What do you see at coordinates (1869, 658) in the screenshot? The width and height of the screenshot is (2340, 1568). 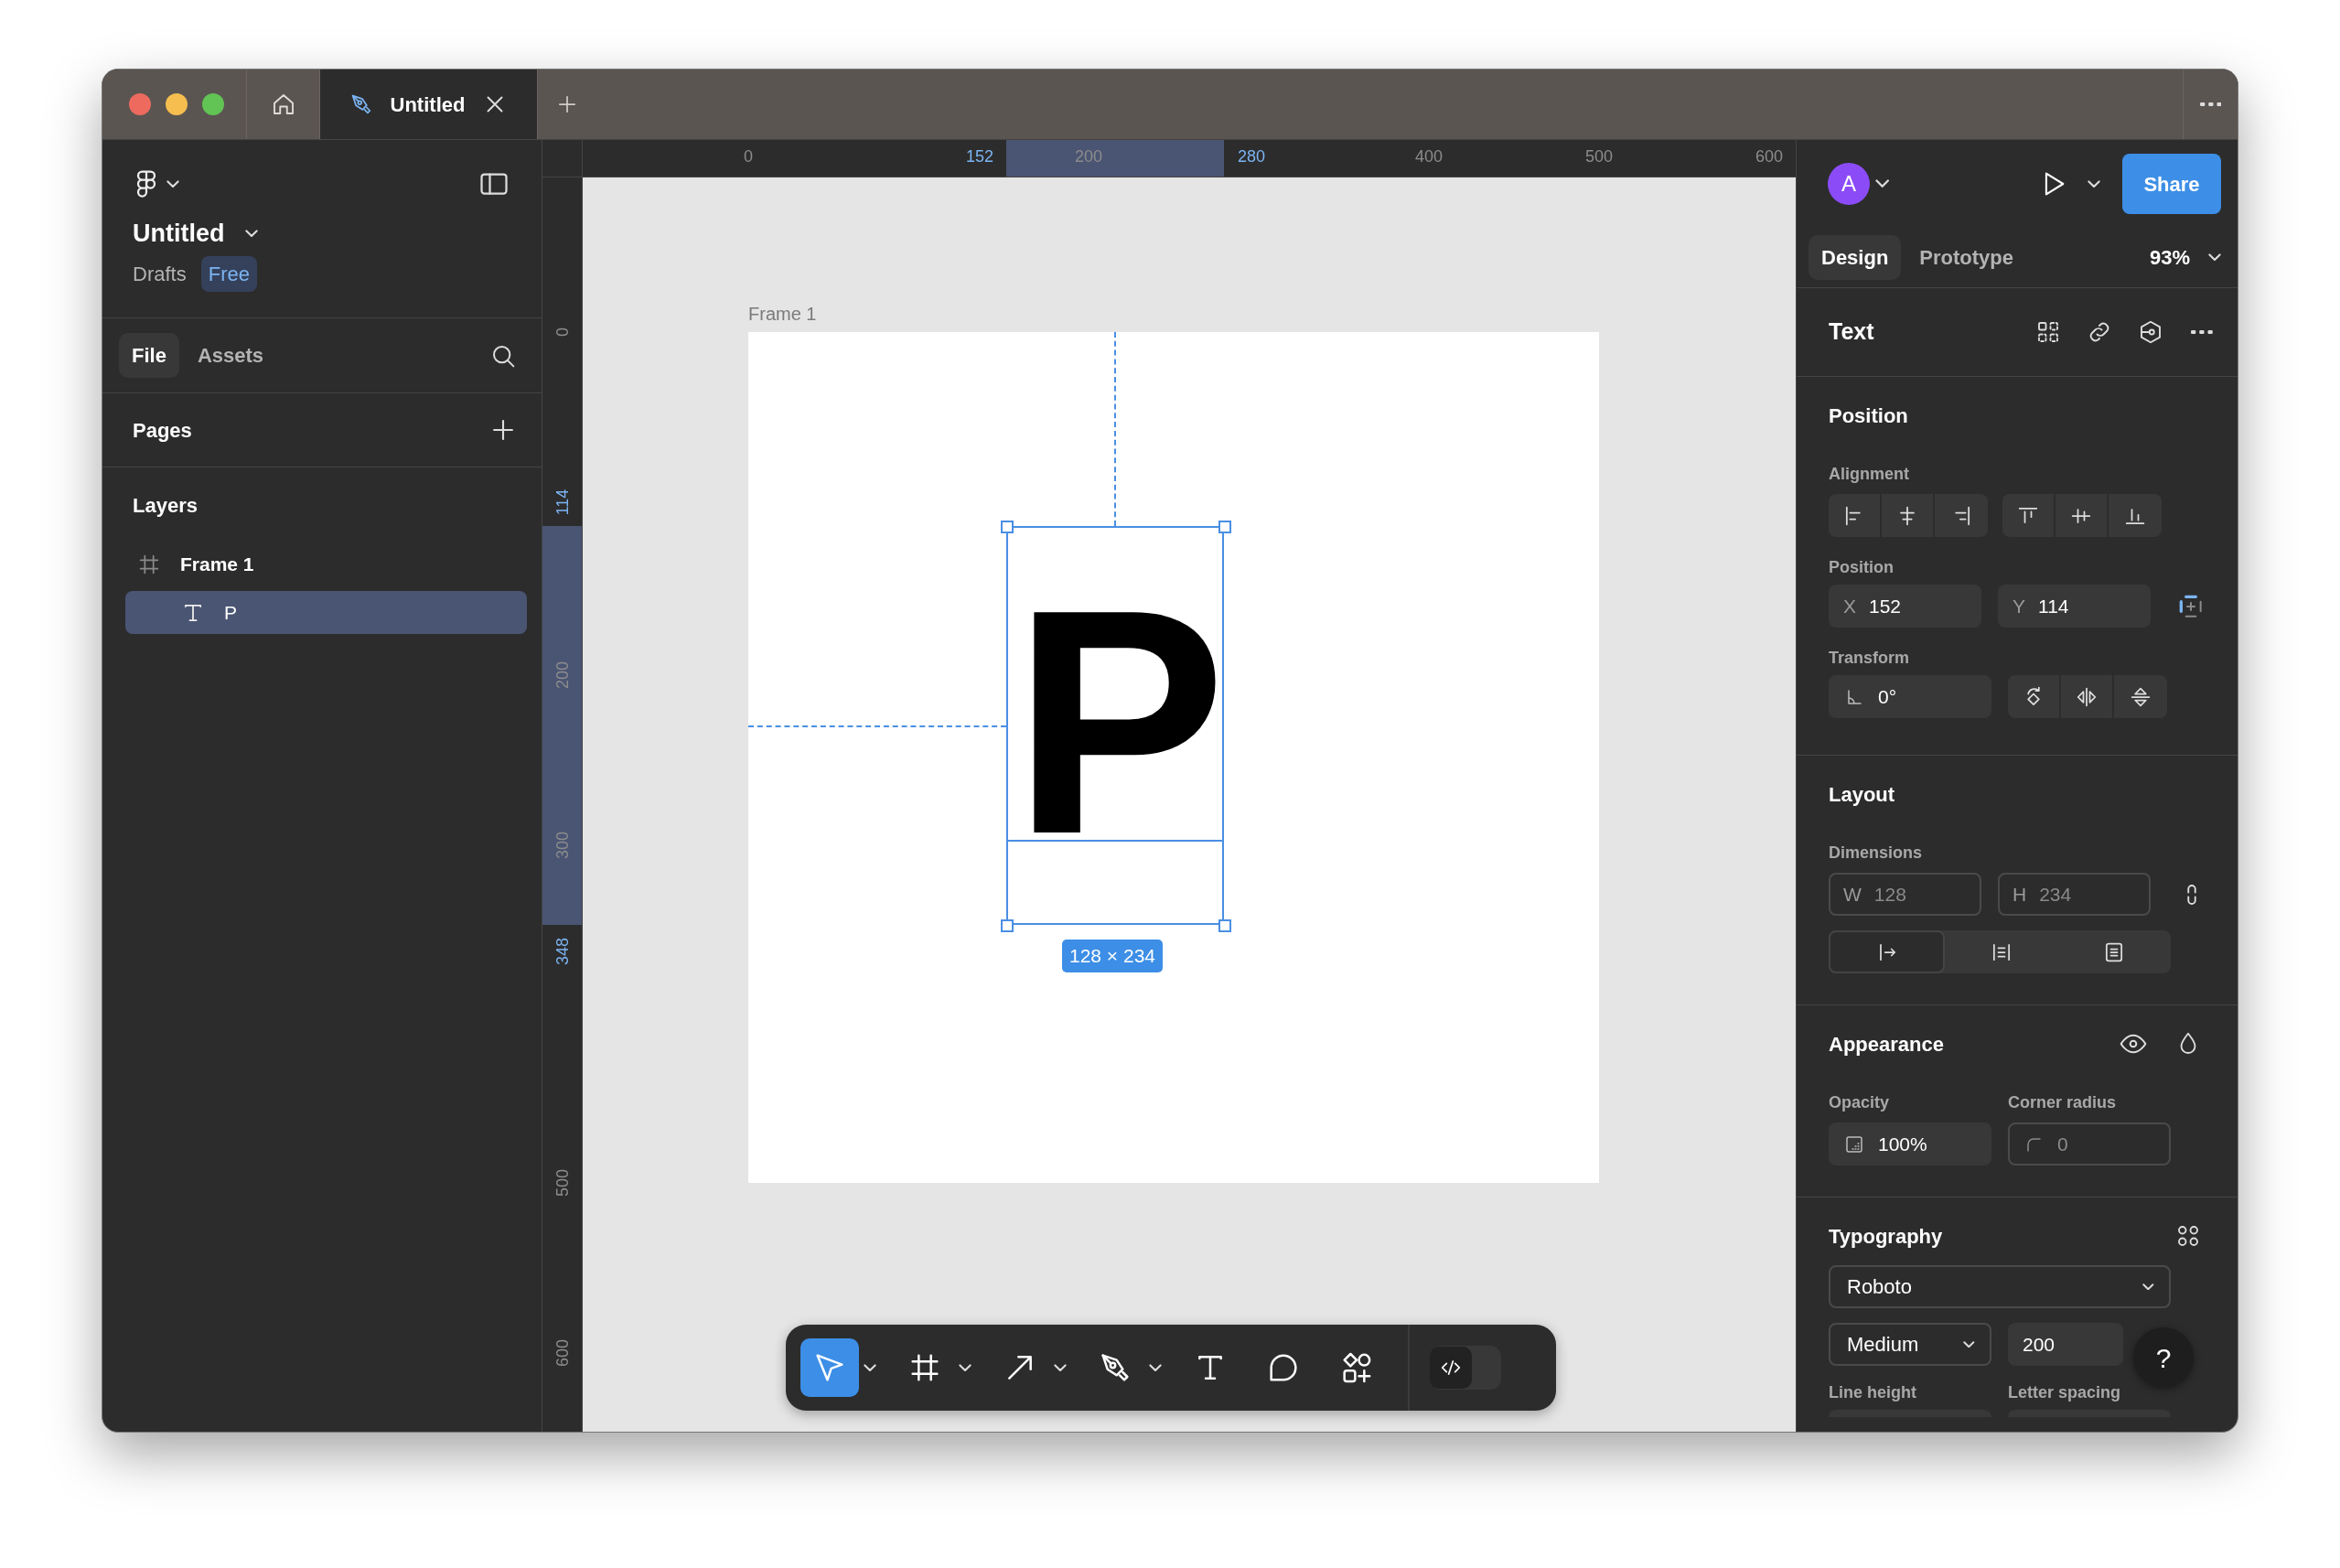 I see `field-label: Transform` at bounding box center [1869, 658].